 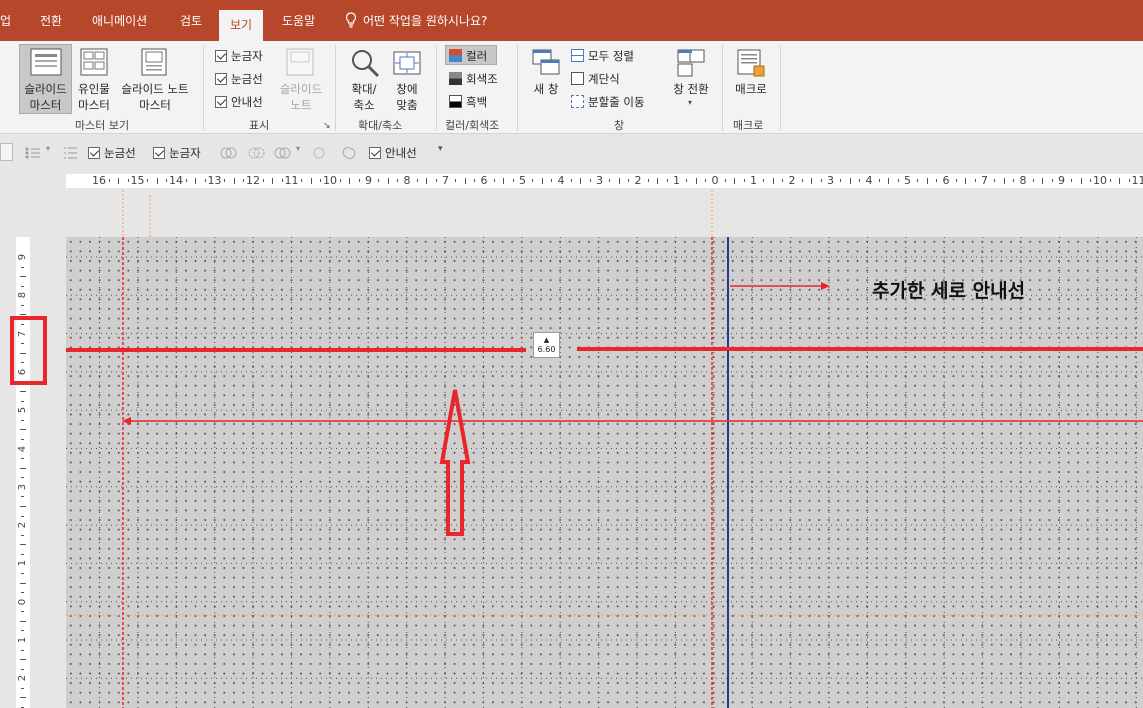 I want to click on up-arrow-icon, so click(x=455, y=462).